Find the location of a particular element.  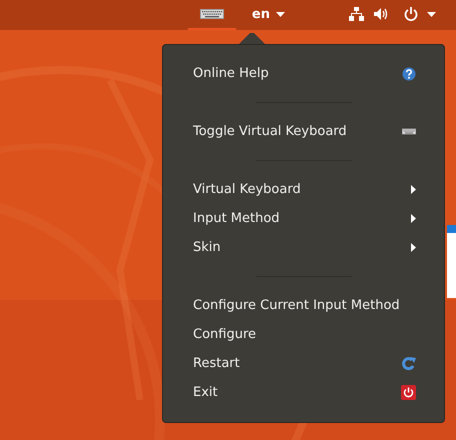

menu-item: Exit is located at coordinates (303, 392).